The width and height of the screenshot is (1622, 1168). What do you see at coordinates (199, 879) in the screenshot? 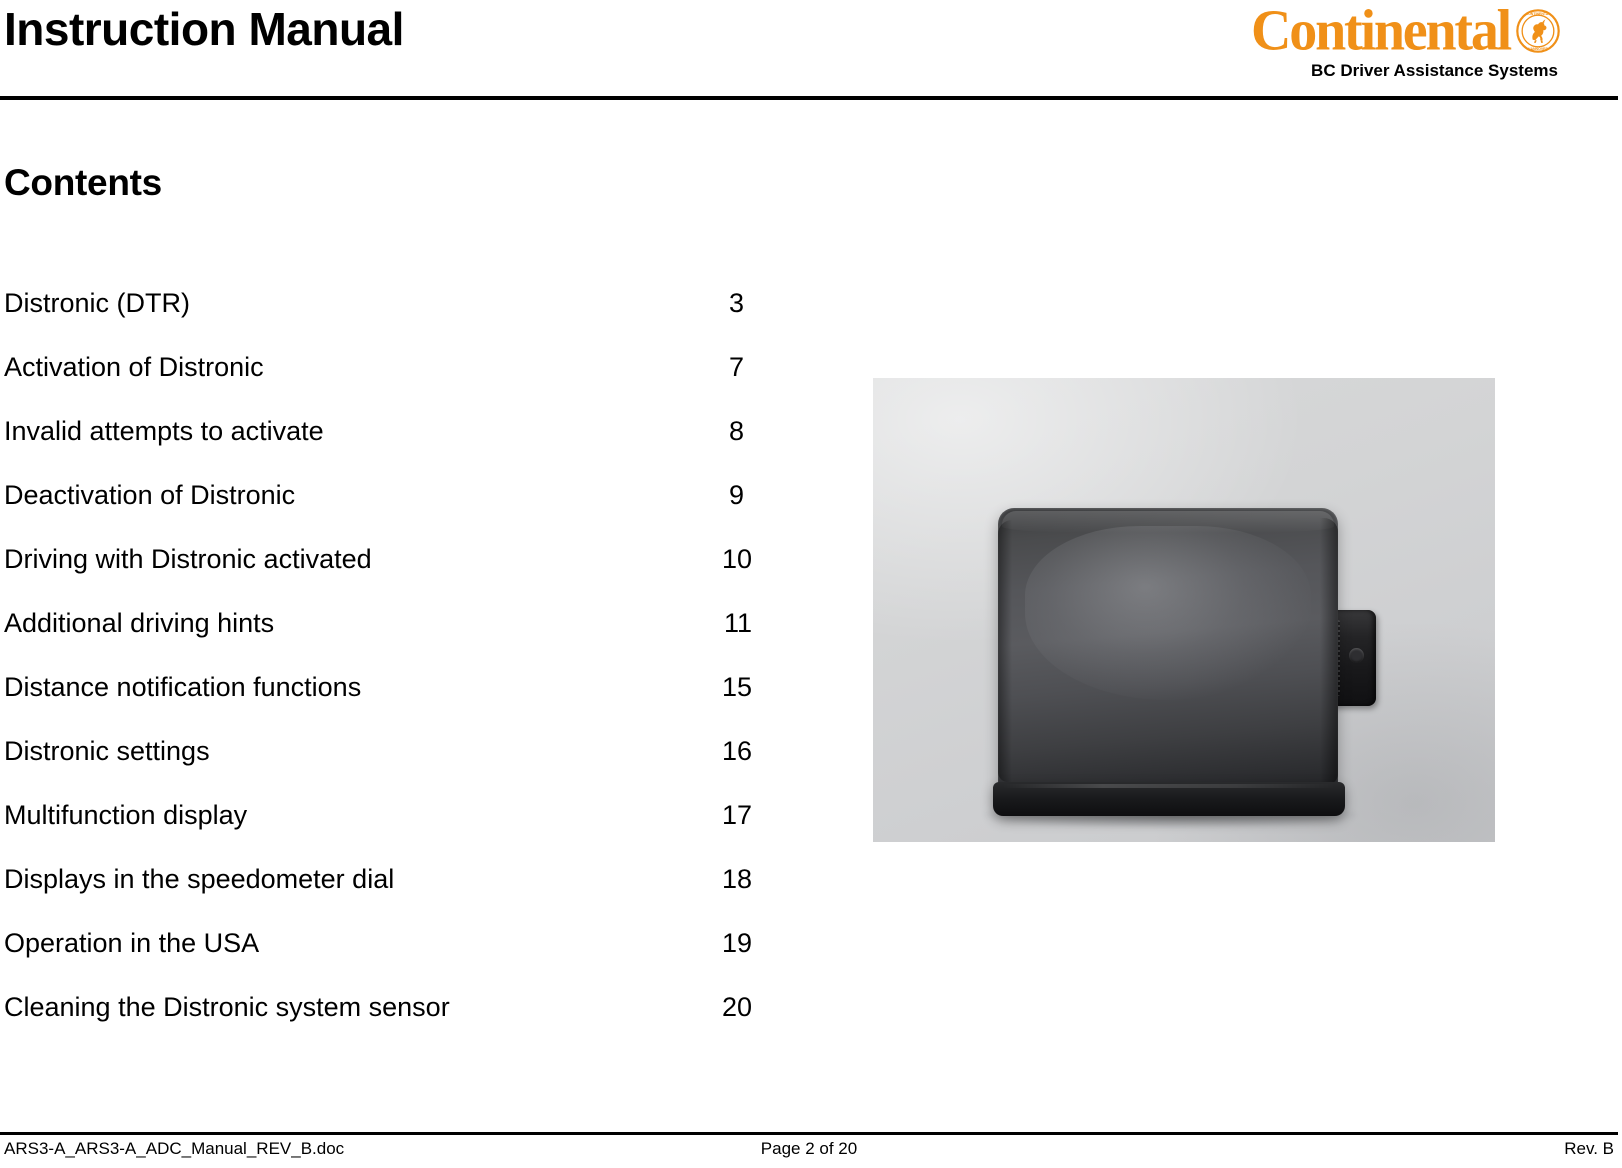
I see `toc-entry-label: Displays in the speedometer dial` at bounding box center [199, 879].